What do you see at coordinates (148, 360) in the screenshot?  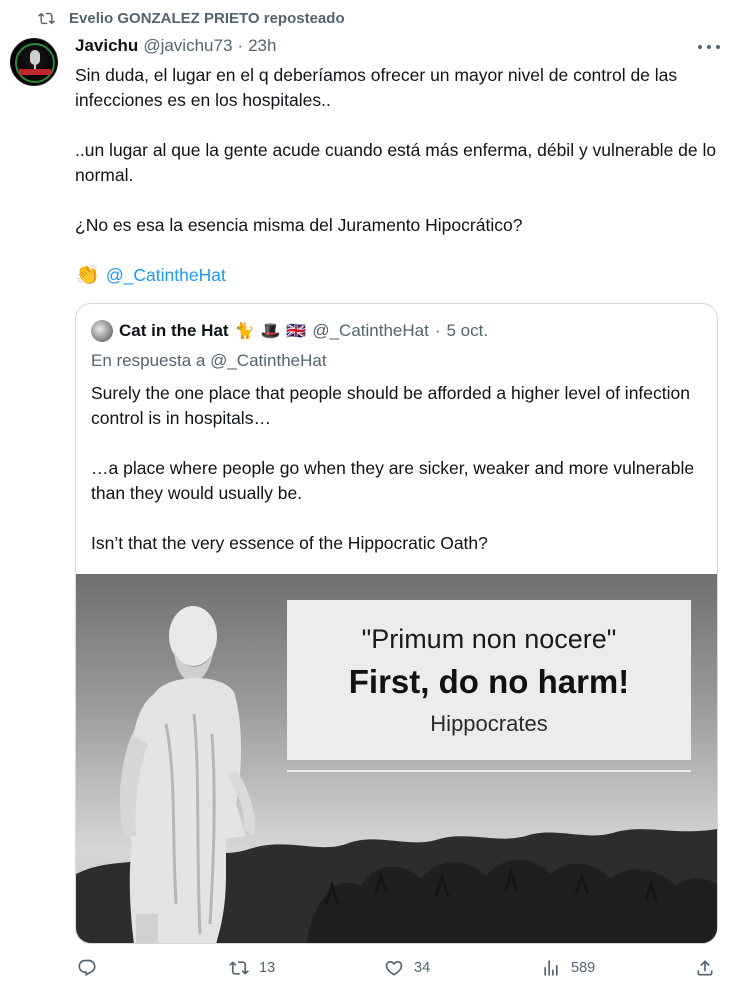 I see `reply-prefix: En respuesta a` at bounding box center [148, 360].